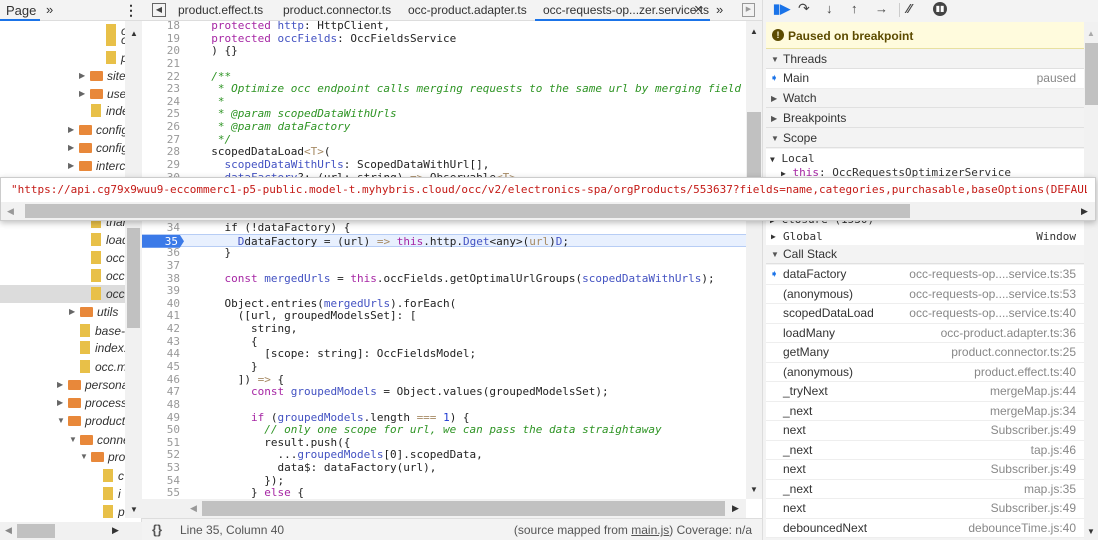  What do you see at coordinates (161, 353) in the screenshot?
I see `line-number: 44` at bounding box center [161, 353].